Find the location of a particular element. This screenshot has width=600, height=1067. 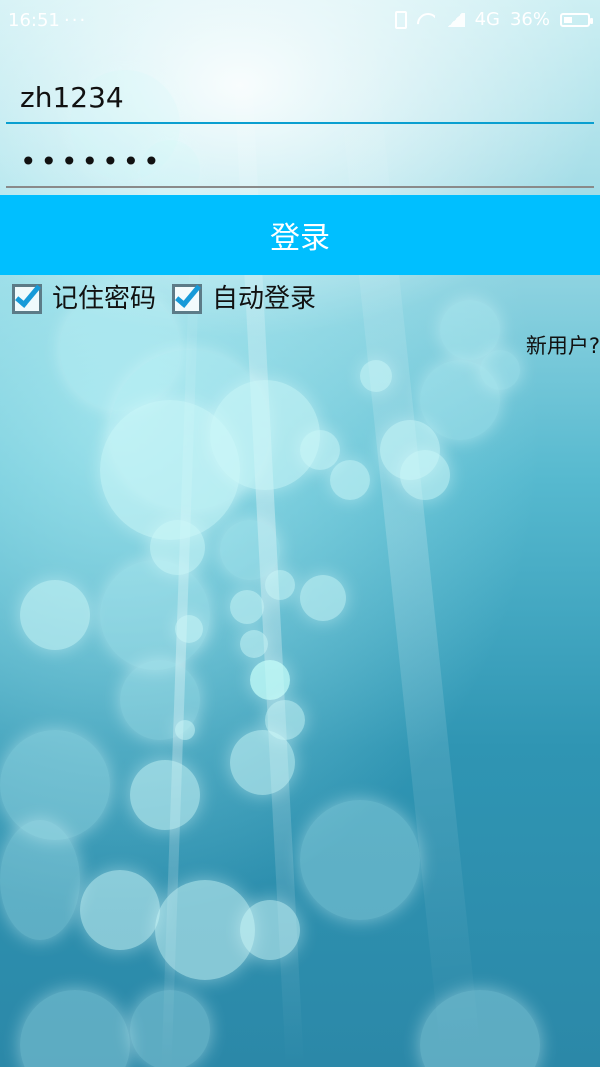

battery-percent: 36% is located at coordinates (529, 19).